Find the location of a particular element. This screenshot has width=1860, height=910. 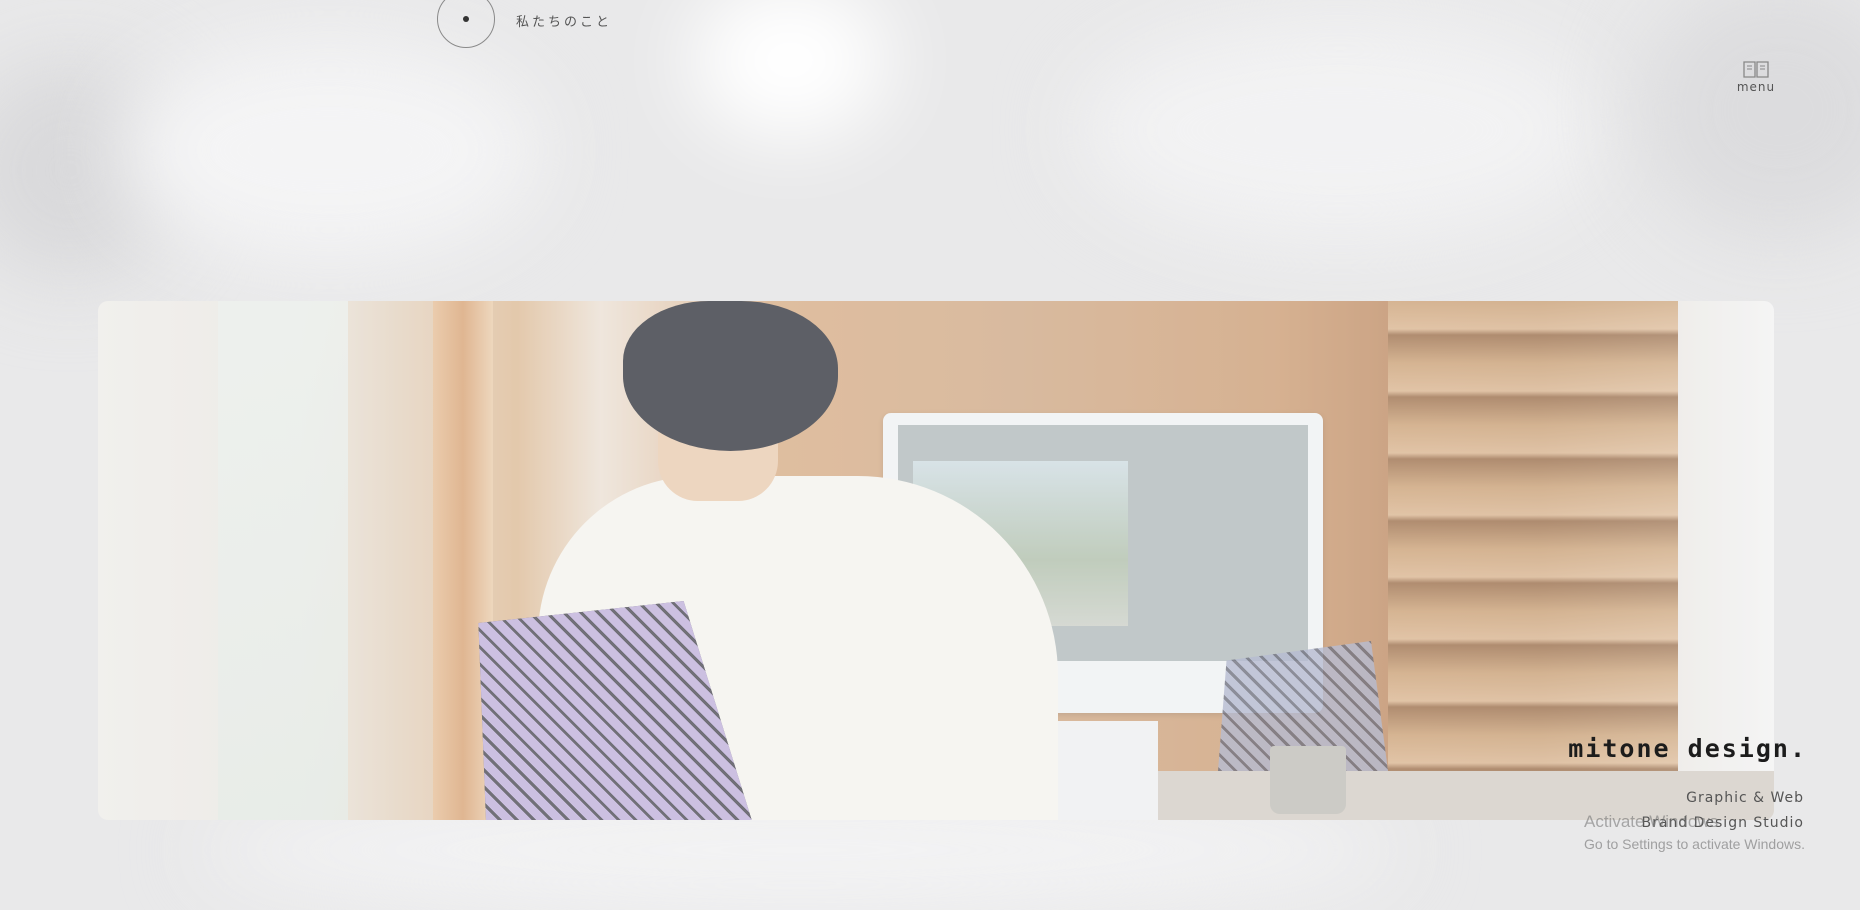

dot-icon is located at coordinates (466, 19).